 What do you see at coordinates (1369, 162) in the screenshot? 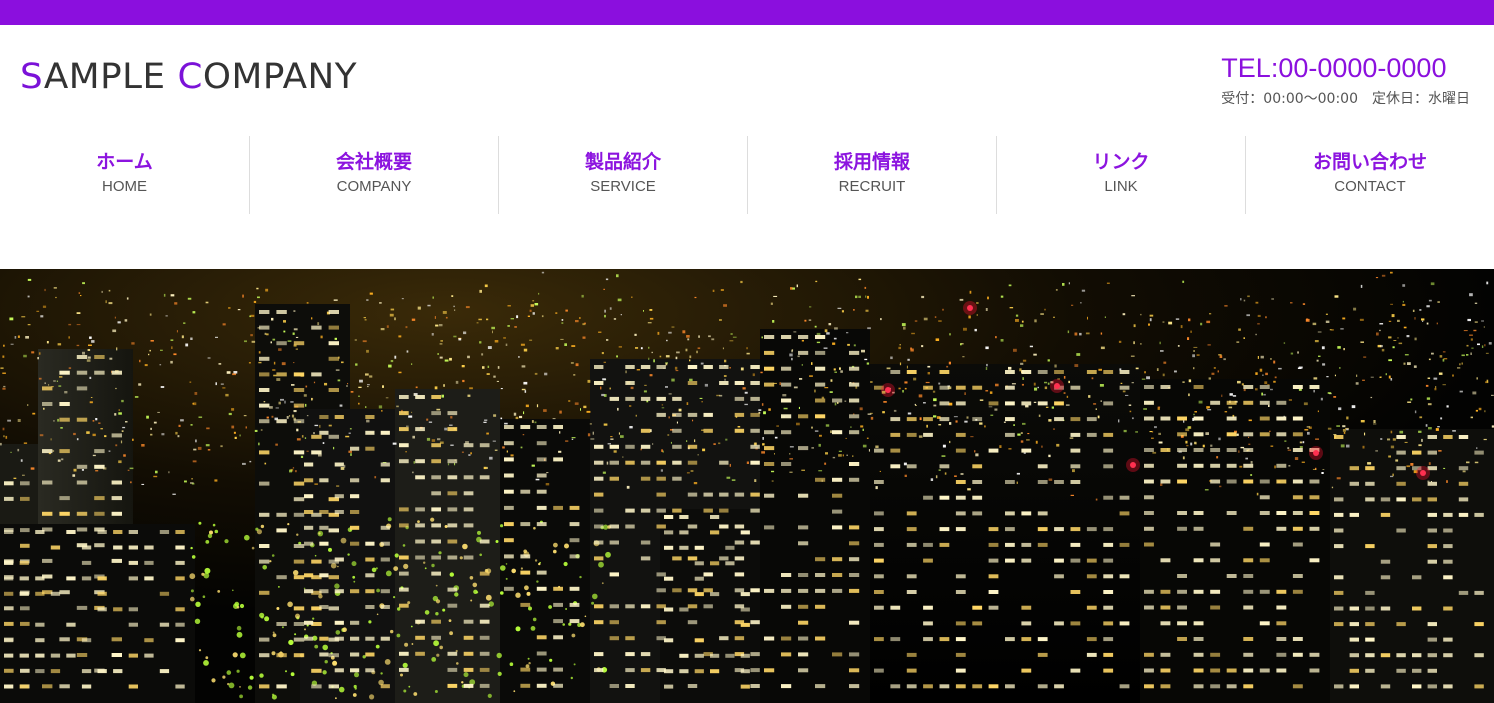
I see `nav-label-jp: お問い合わせ` at bounding box center [1369, 162].